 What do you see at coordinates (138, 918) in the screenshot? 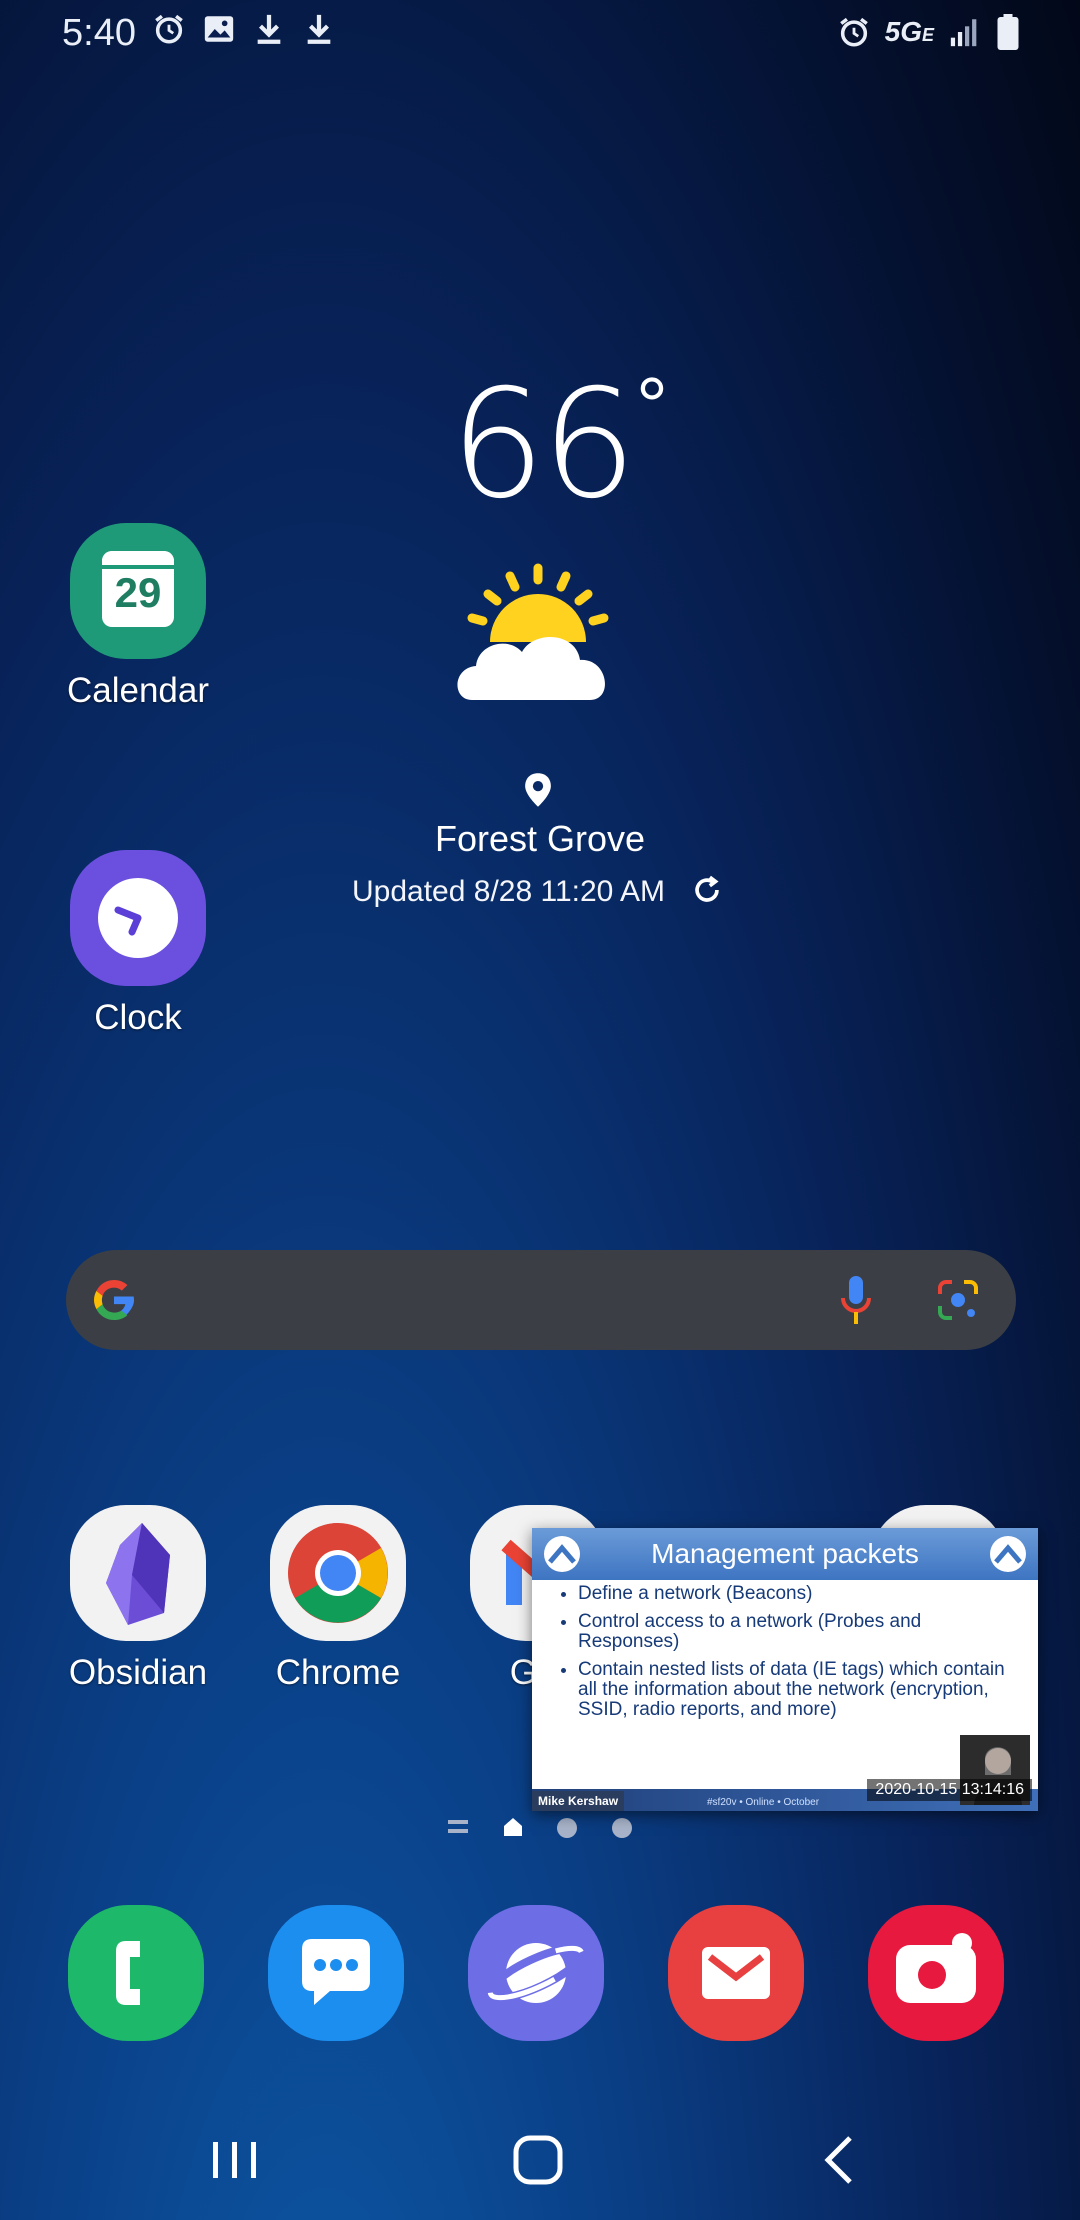
I see `clock-icon` at bounding box center [138, 918].